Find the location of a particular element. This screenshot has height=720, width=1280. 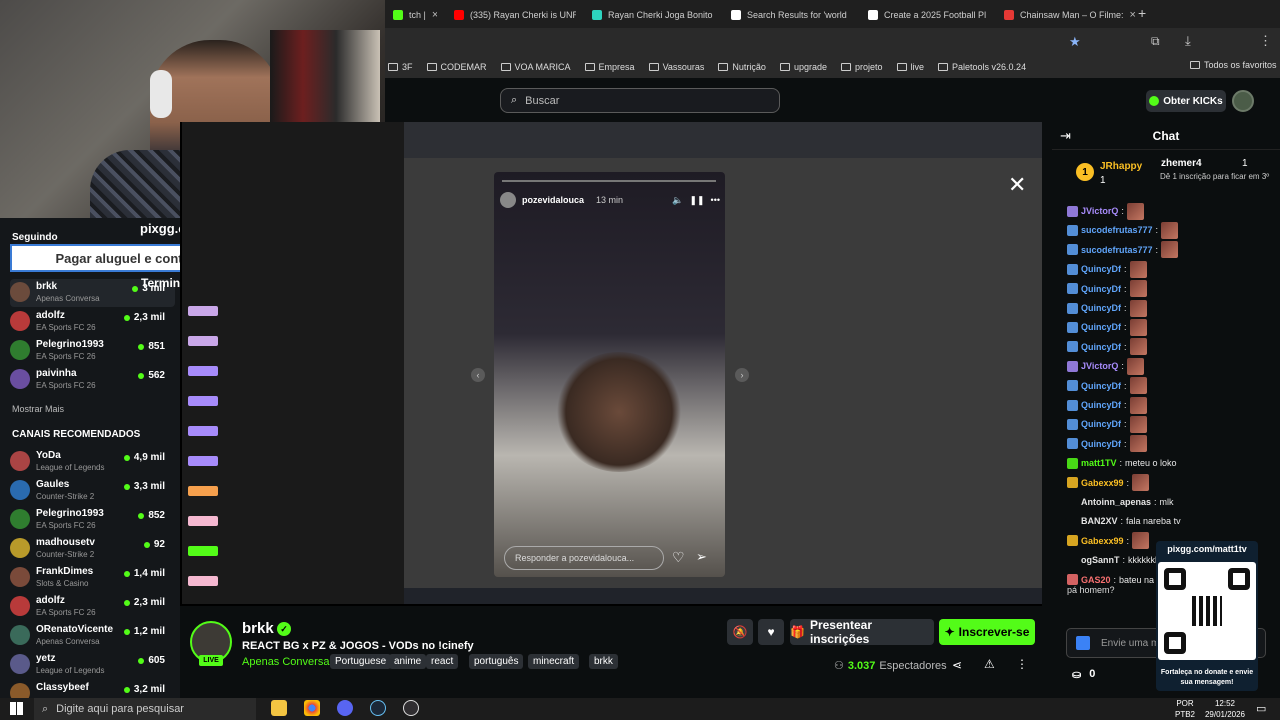

follow-button: ♥ is located at coordinates (771, 632).